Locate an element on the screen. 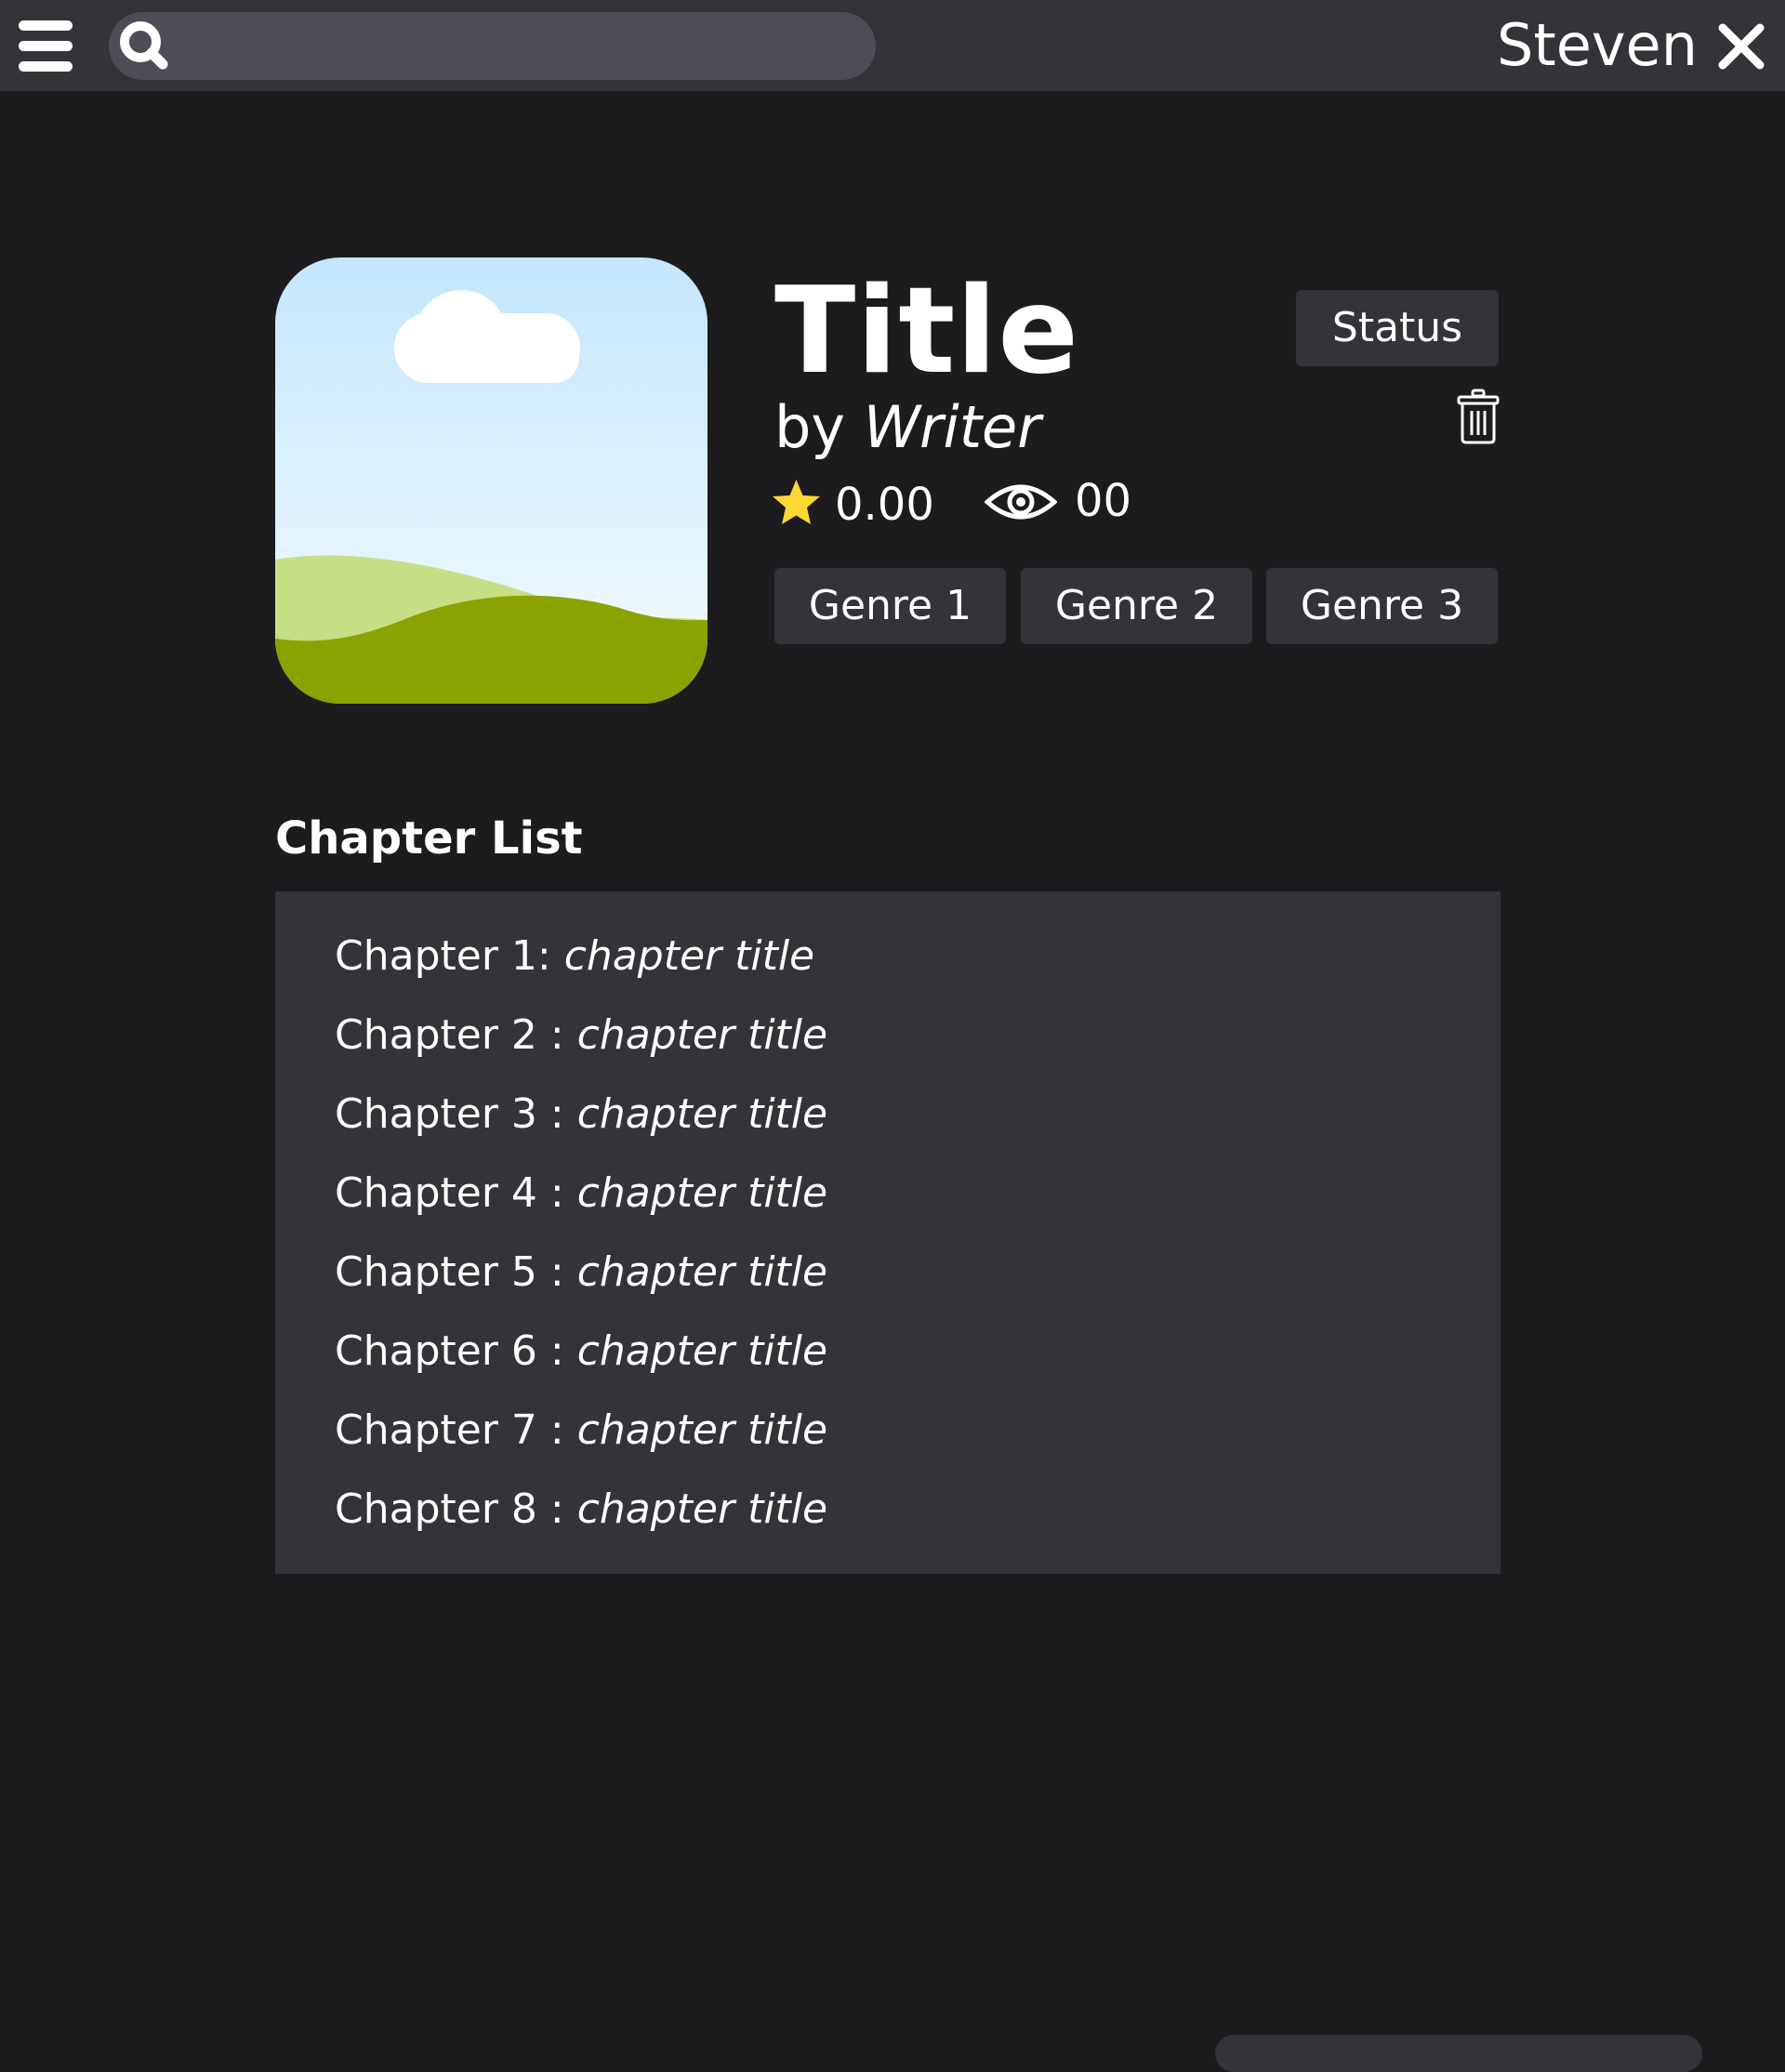  cover-image is located at coordinates (491, 480).